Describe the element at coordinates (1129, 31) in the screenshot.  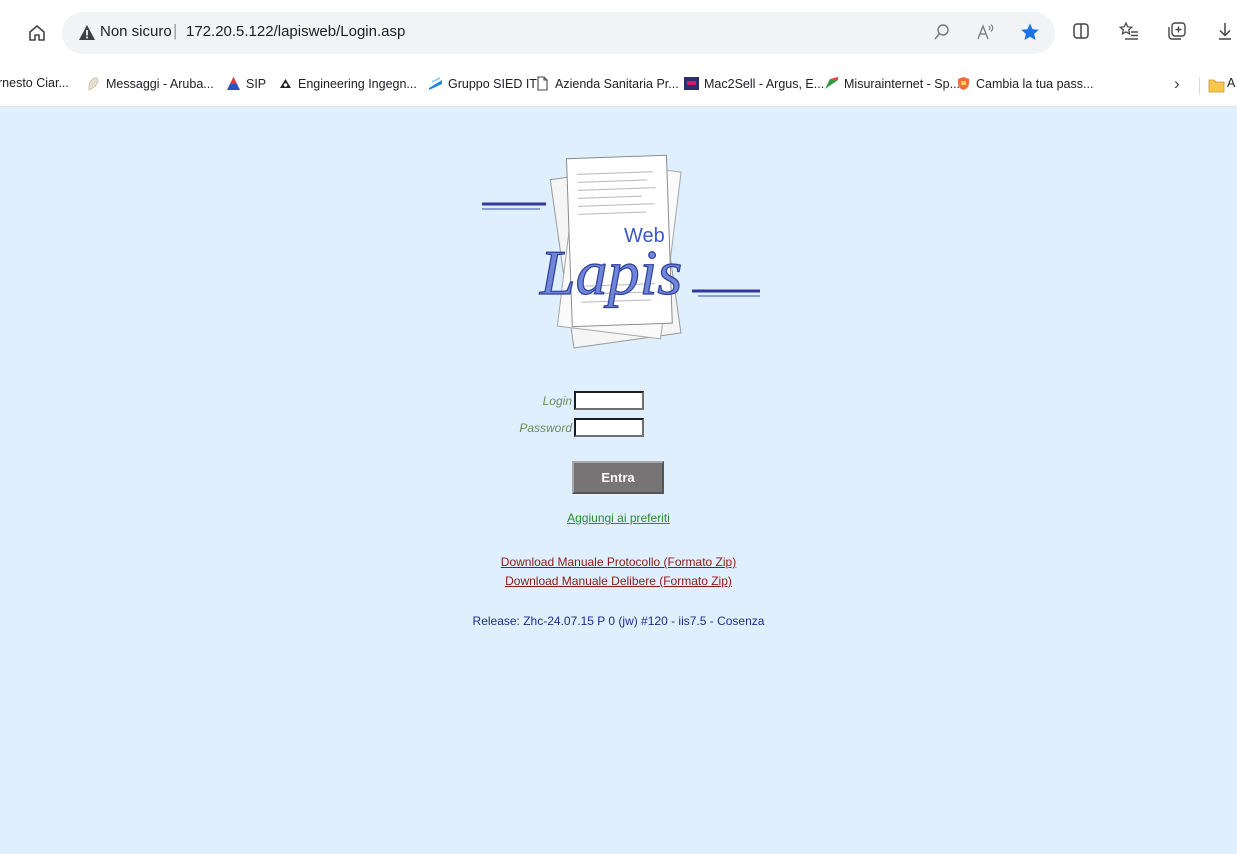
I see `favorites-list-icon` at that location.